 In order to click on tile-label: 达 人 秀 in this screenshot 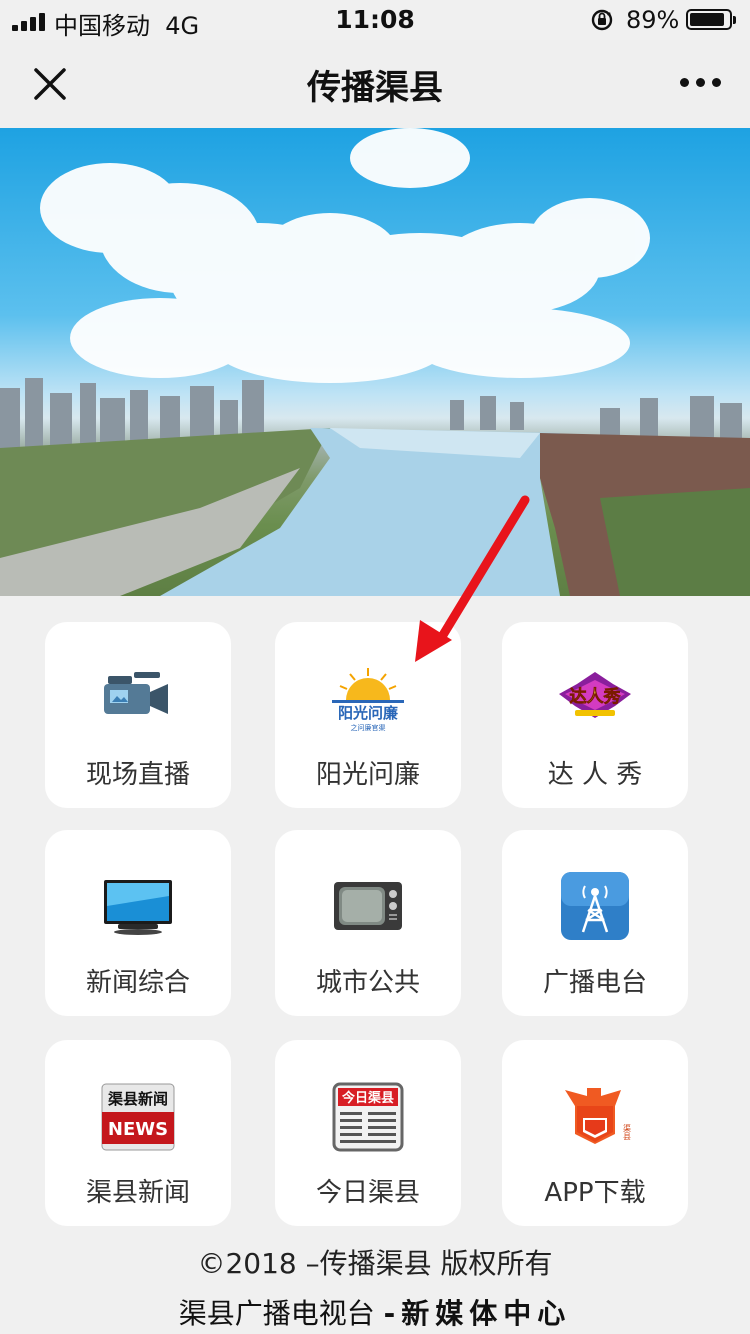, I will do `click(595, 775)`.